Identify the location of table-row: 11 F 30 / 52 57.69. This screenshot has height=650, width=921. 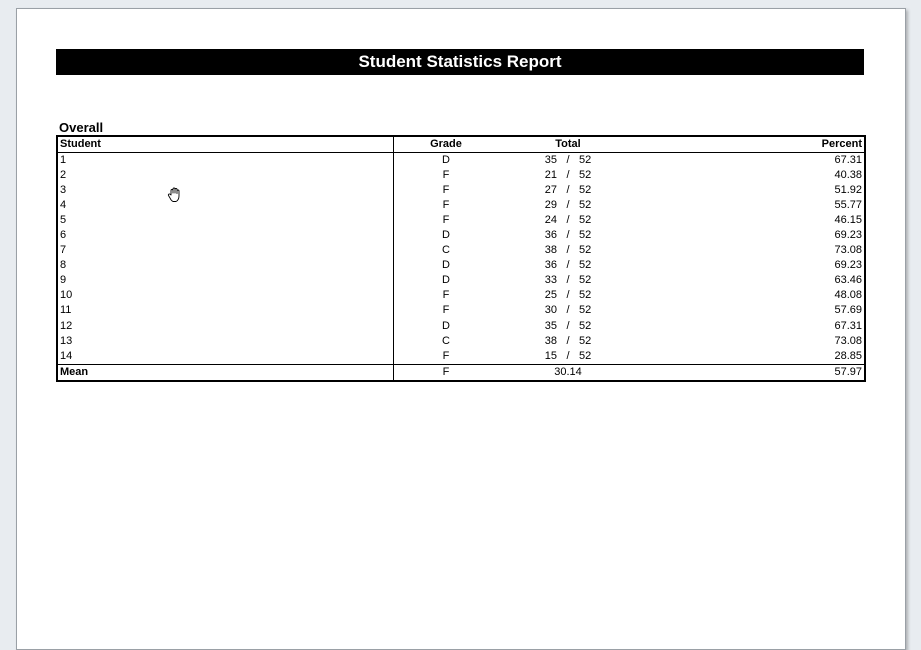
(461, 311).